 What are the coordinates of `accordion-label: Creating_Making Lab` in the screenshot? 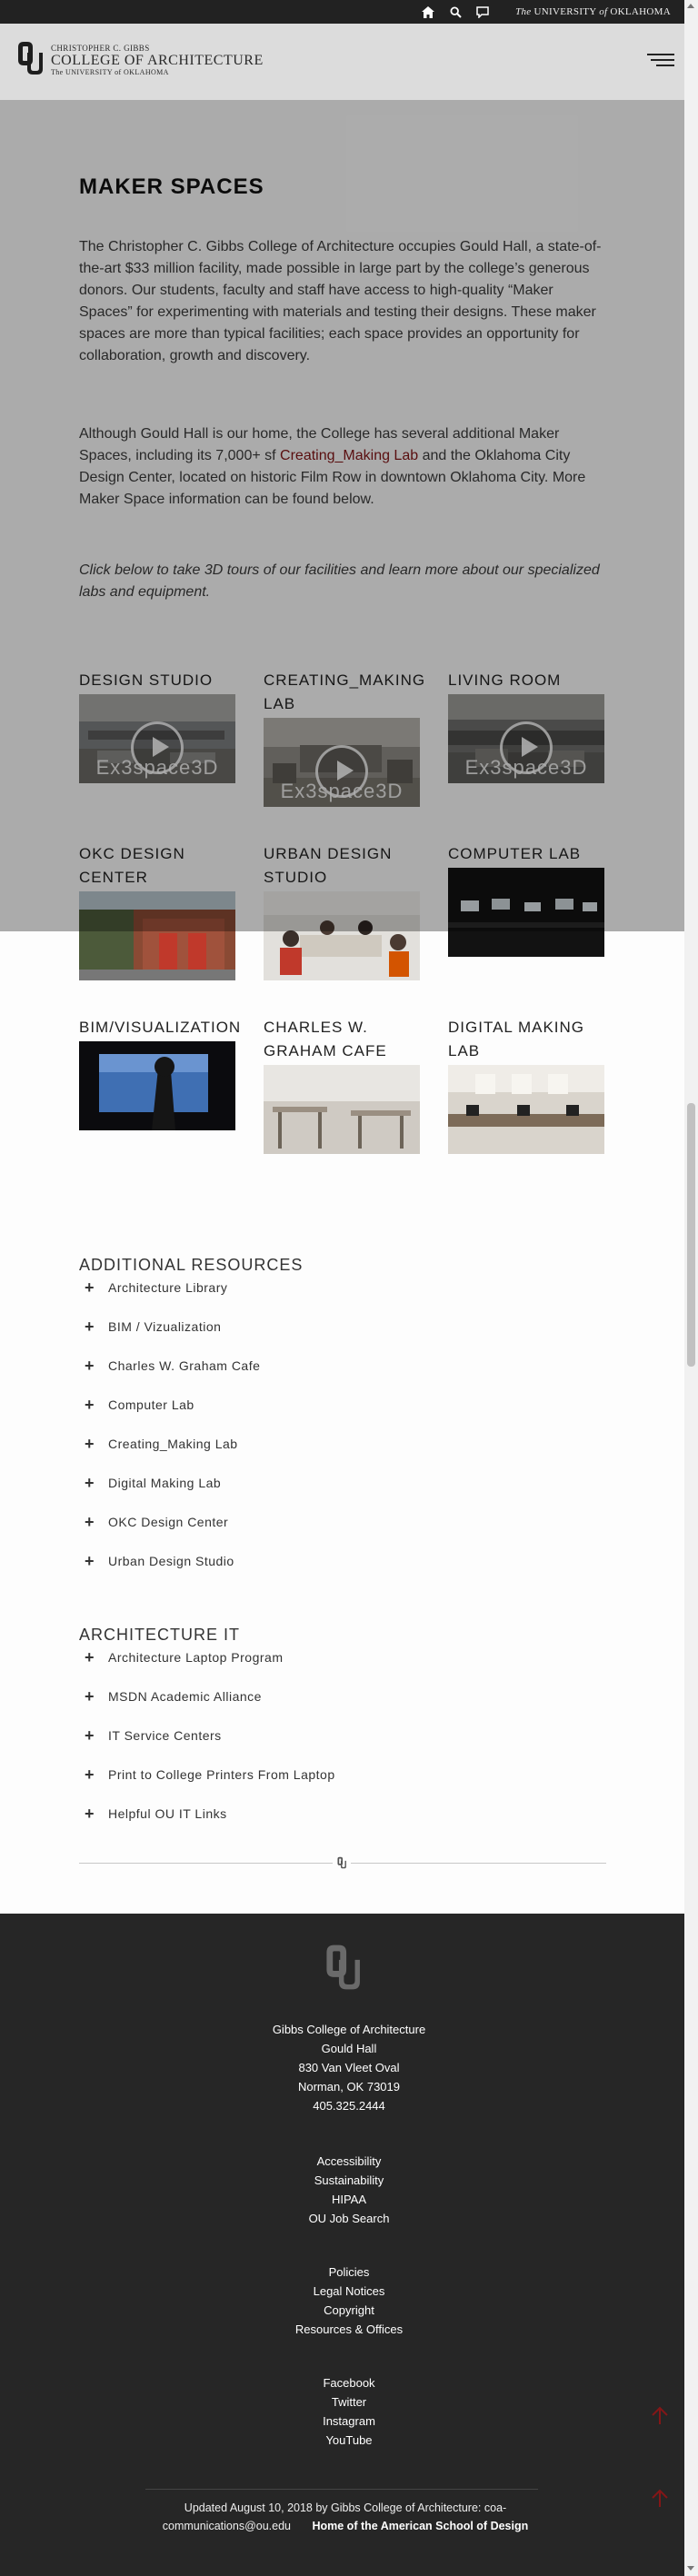 It's located at (173, 1444).